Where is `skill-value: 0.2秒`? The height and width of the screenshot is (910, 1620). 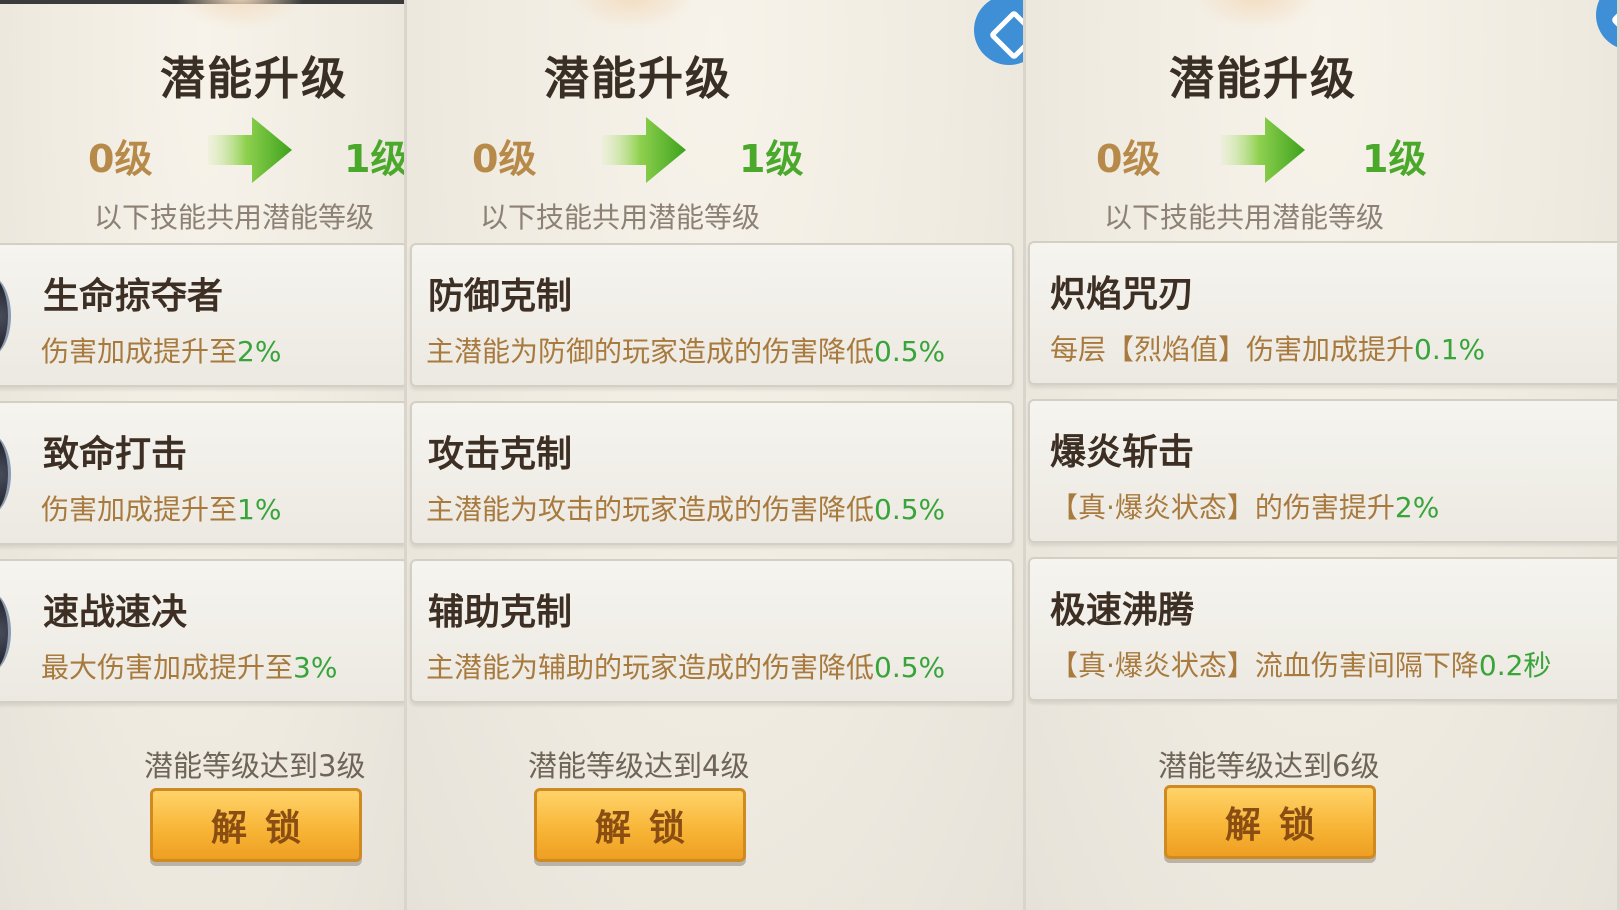
skill-value: 0.2秒 is located at coordinates (1515, 665).